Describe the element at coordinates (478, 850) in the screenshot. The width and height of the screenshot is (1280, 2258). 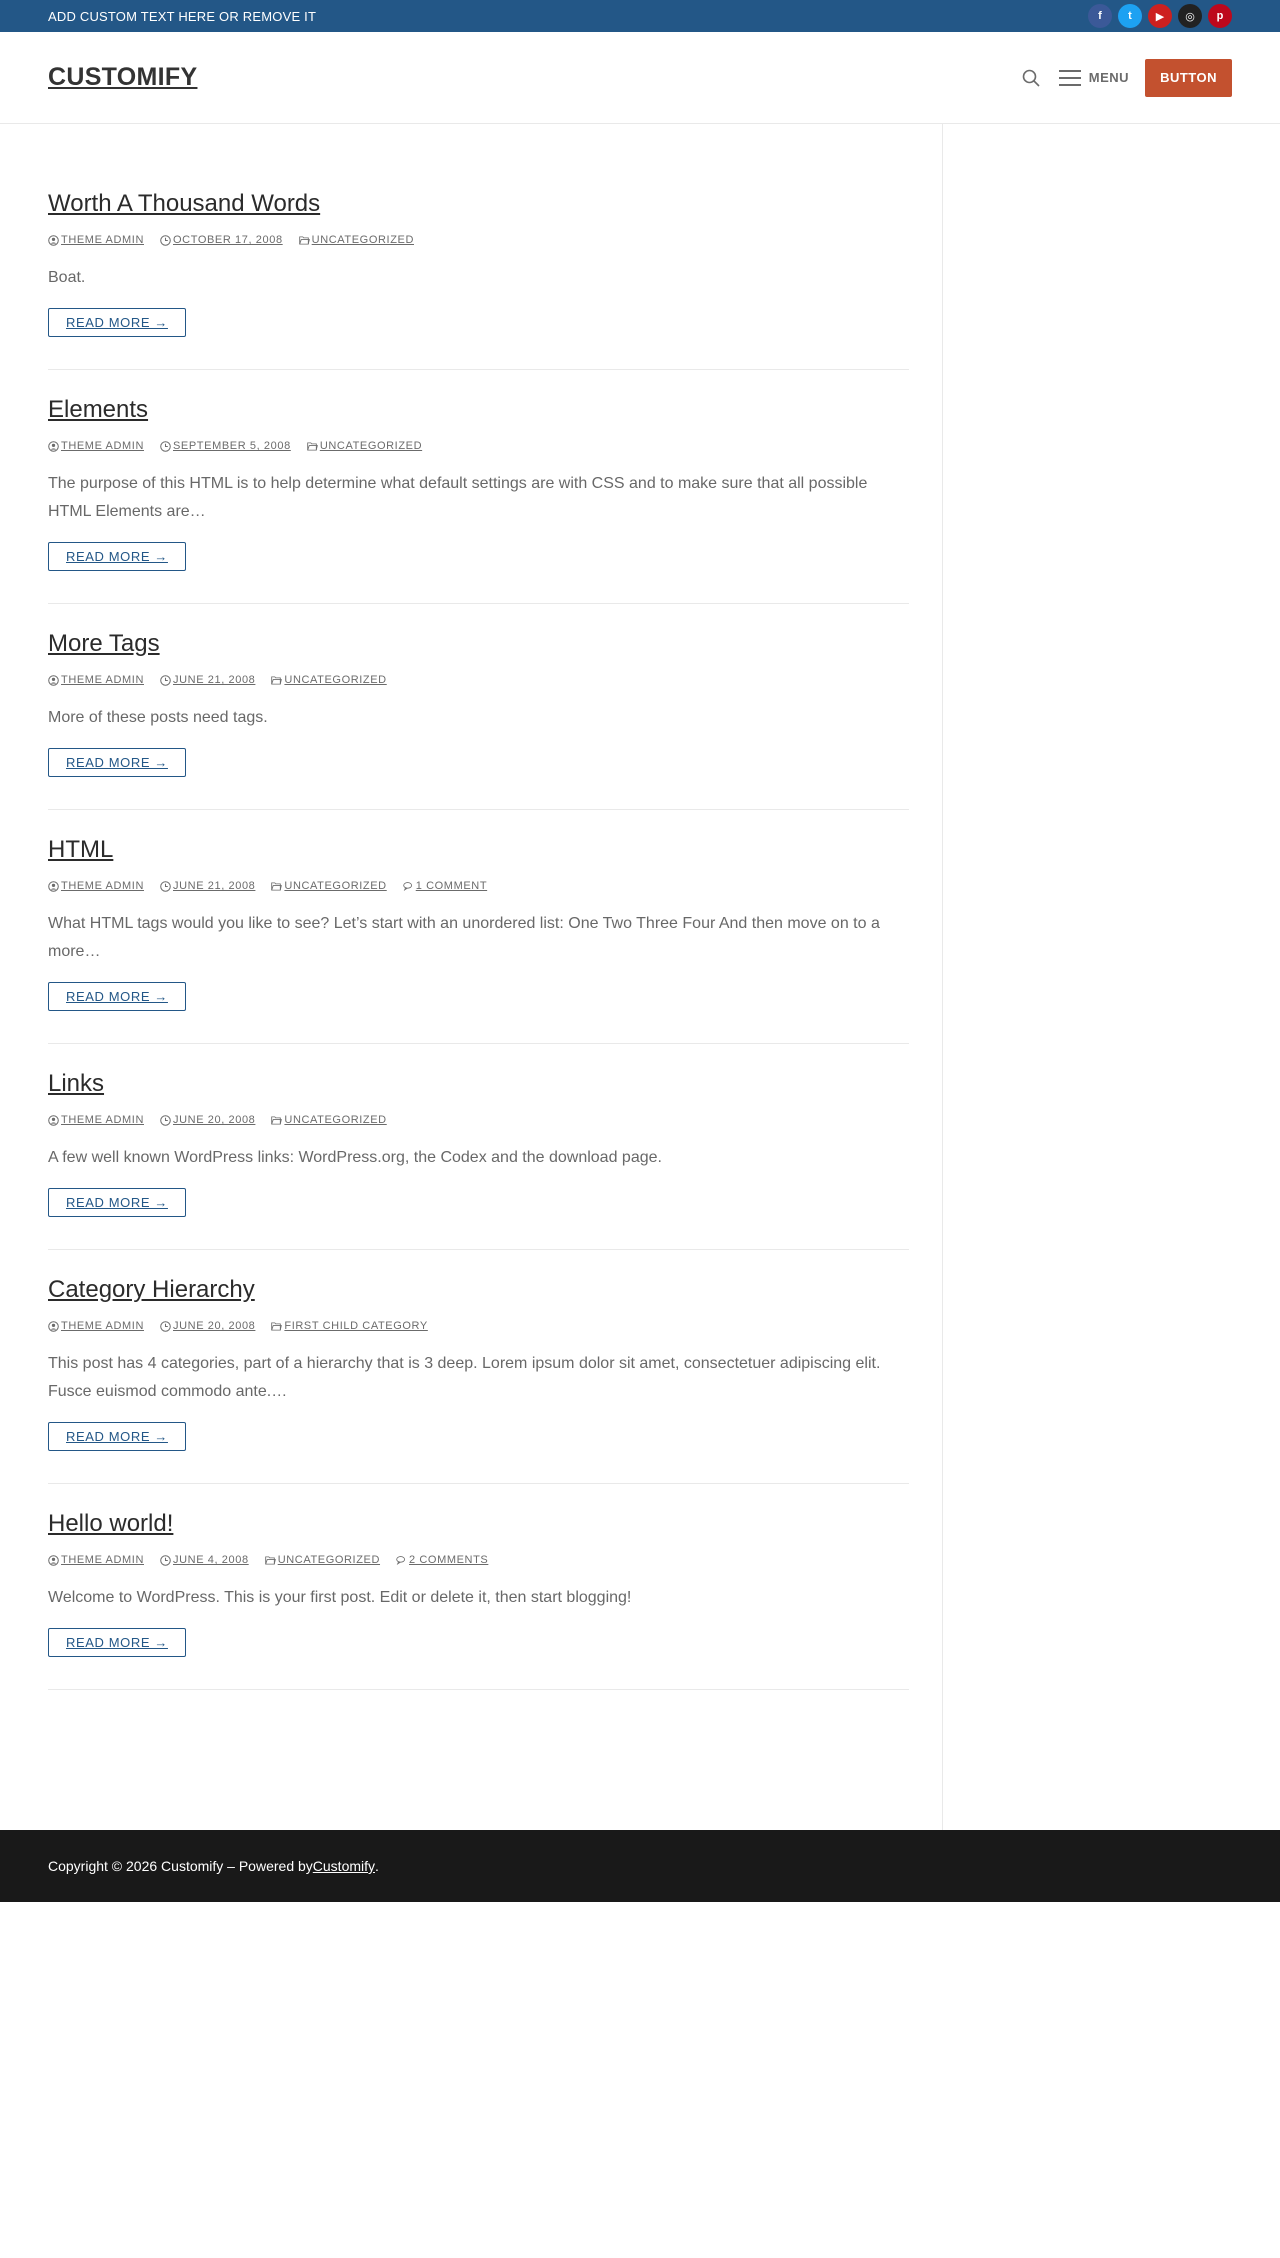
I see `post-title: HTML` at that location.